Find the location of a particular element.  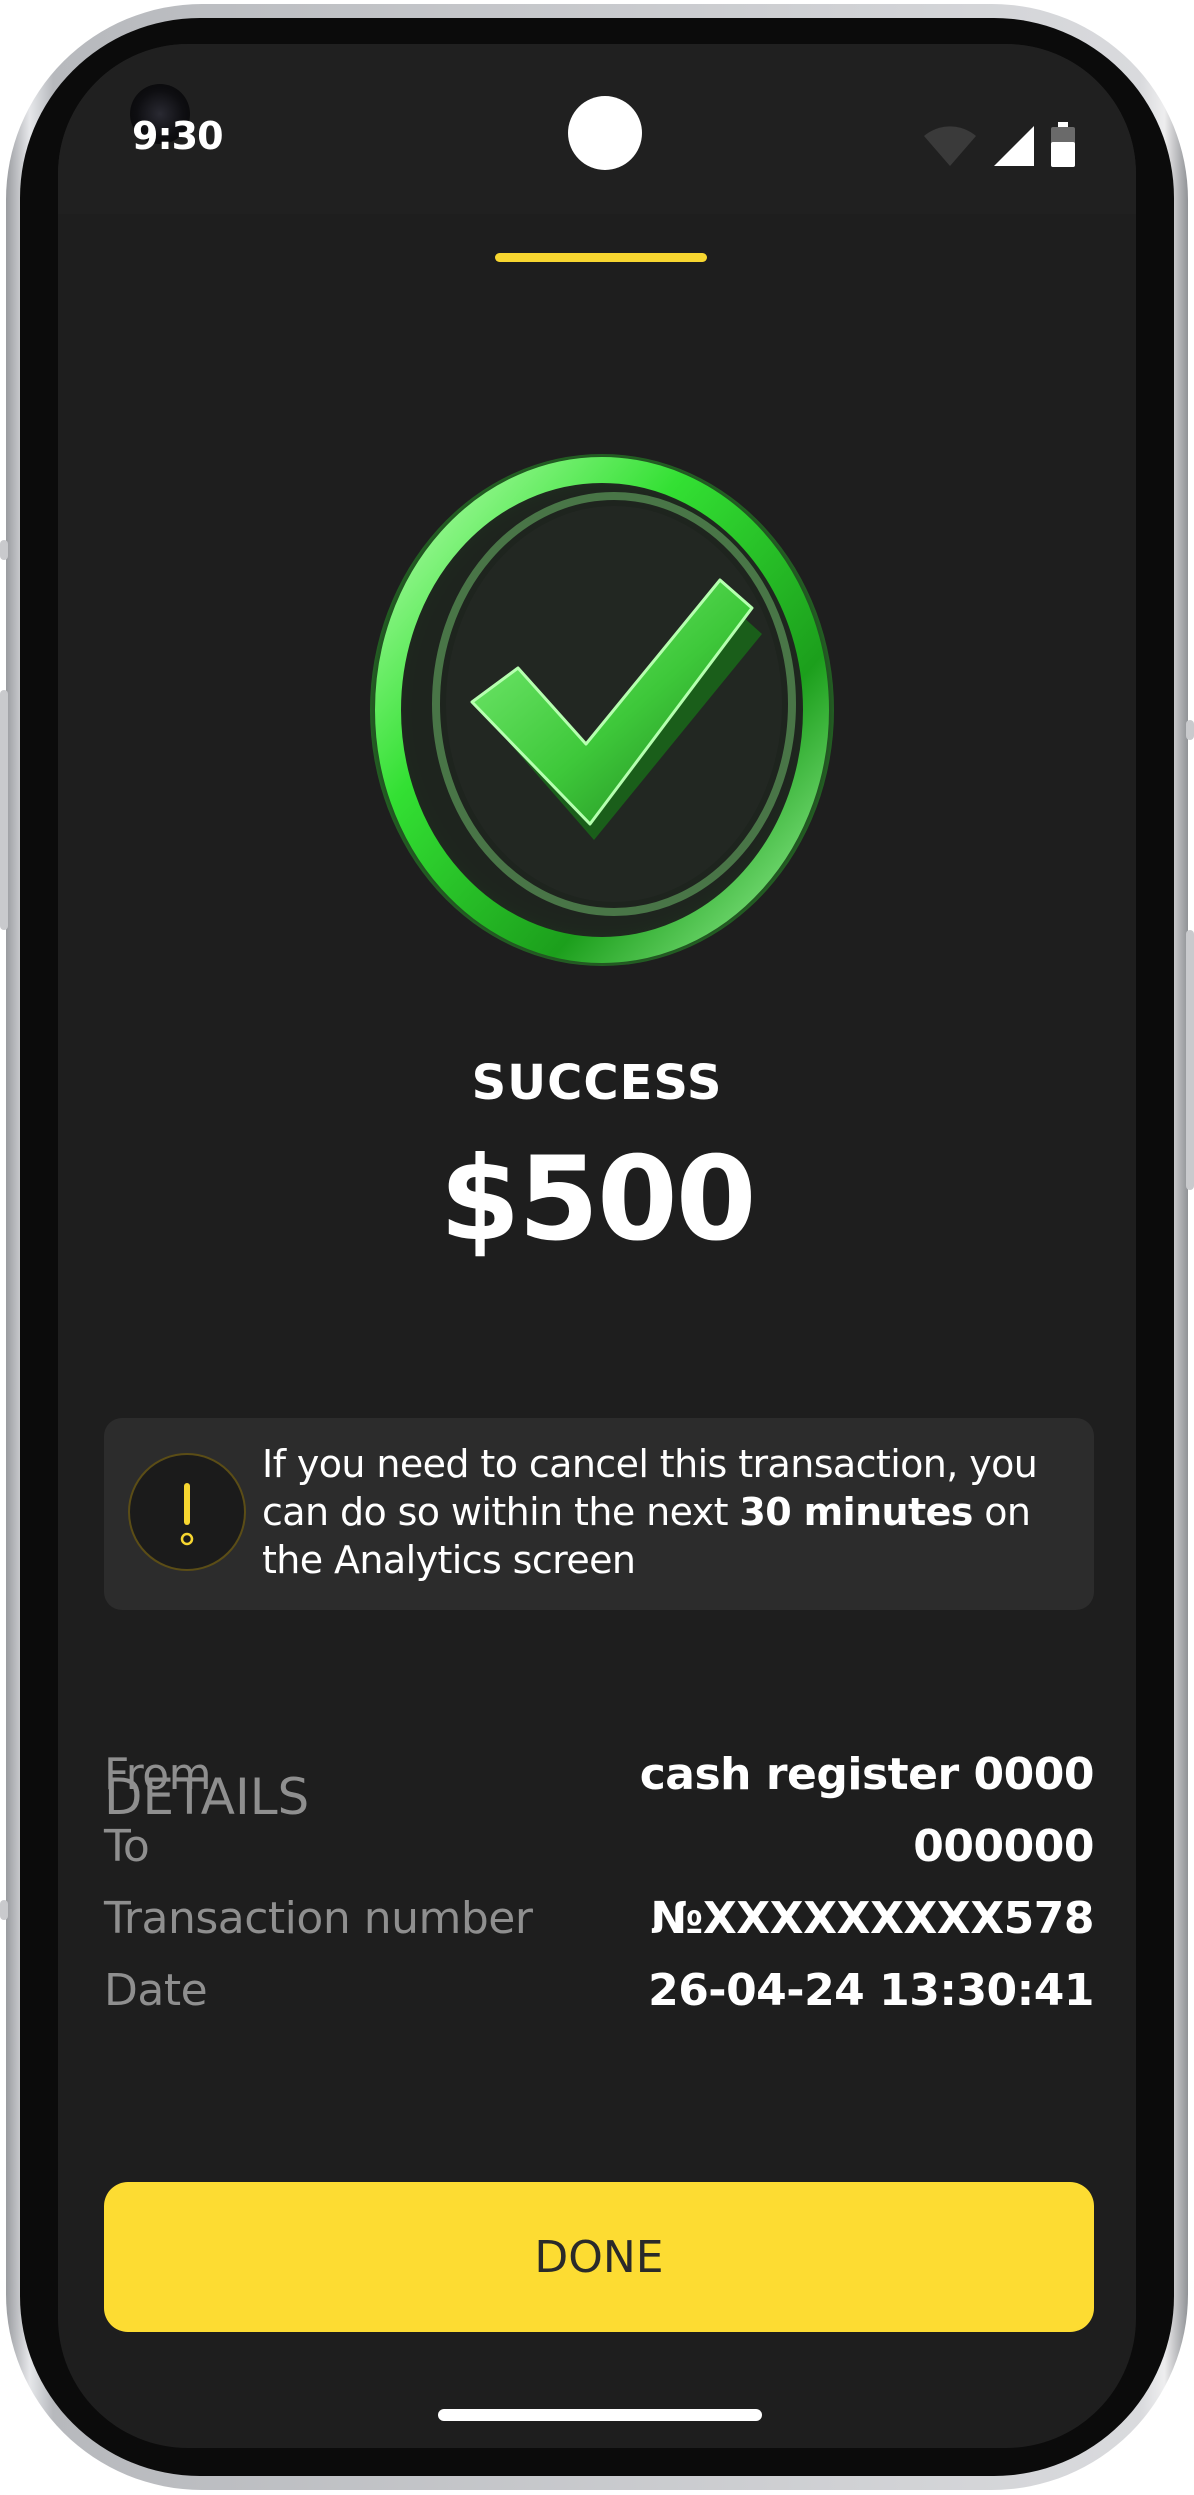

detail-row-to: To 000000 is located at coordinates (599, 1846).